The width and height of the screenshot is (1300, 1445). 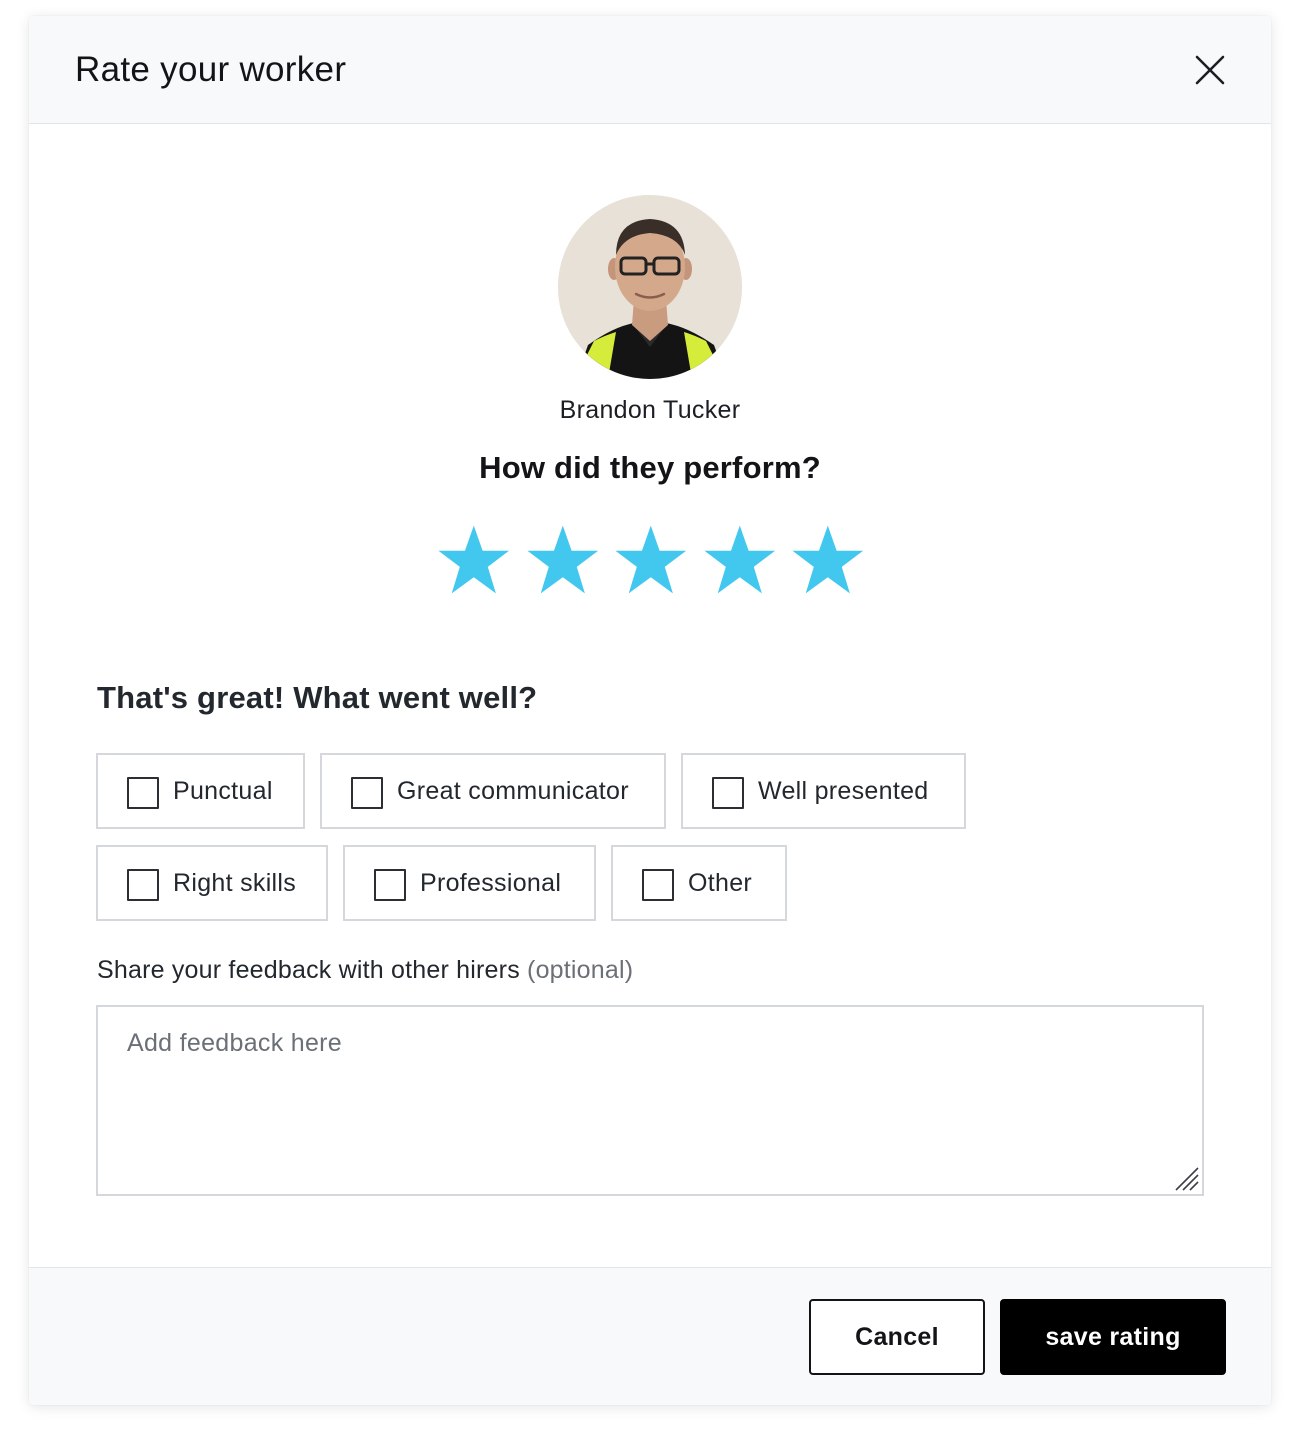 What do you see at coordinates (211, 69) in the screenshot?
I see `modal-title: Rate your worker` at bounding box center [211, 69].